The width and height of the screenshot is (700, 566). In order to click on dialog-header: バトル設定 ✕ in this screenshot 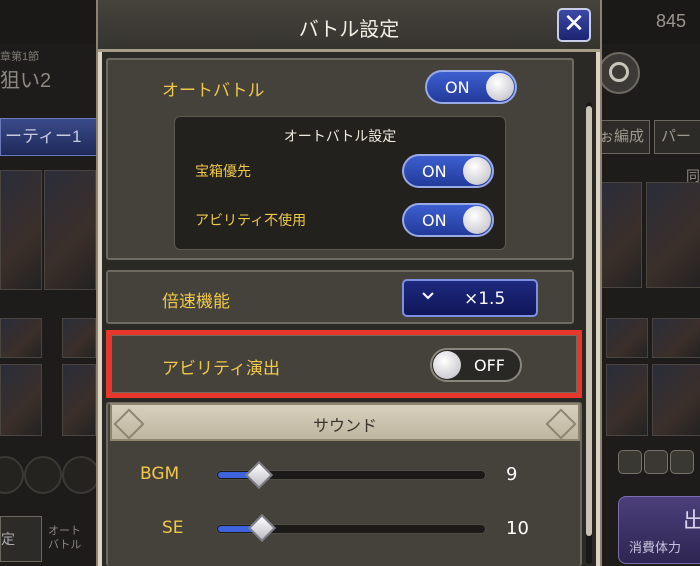, I will do `click(349, 26)`.